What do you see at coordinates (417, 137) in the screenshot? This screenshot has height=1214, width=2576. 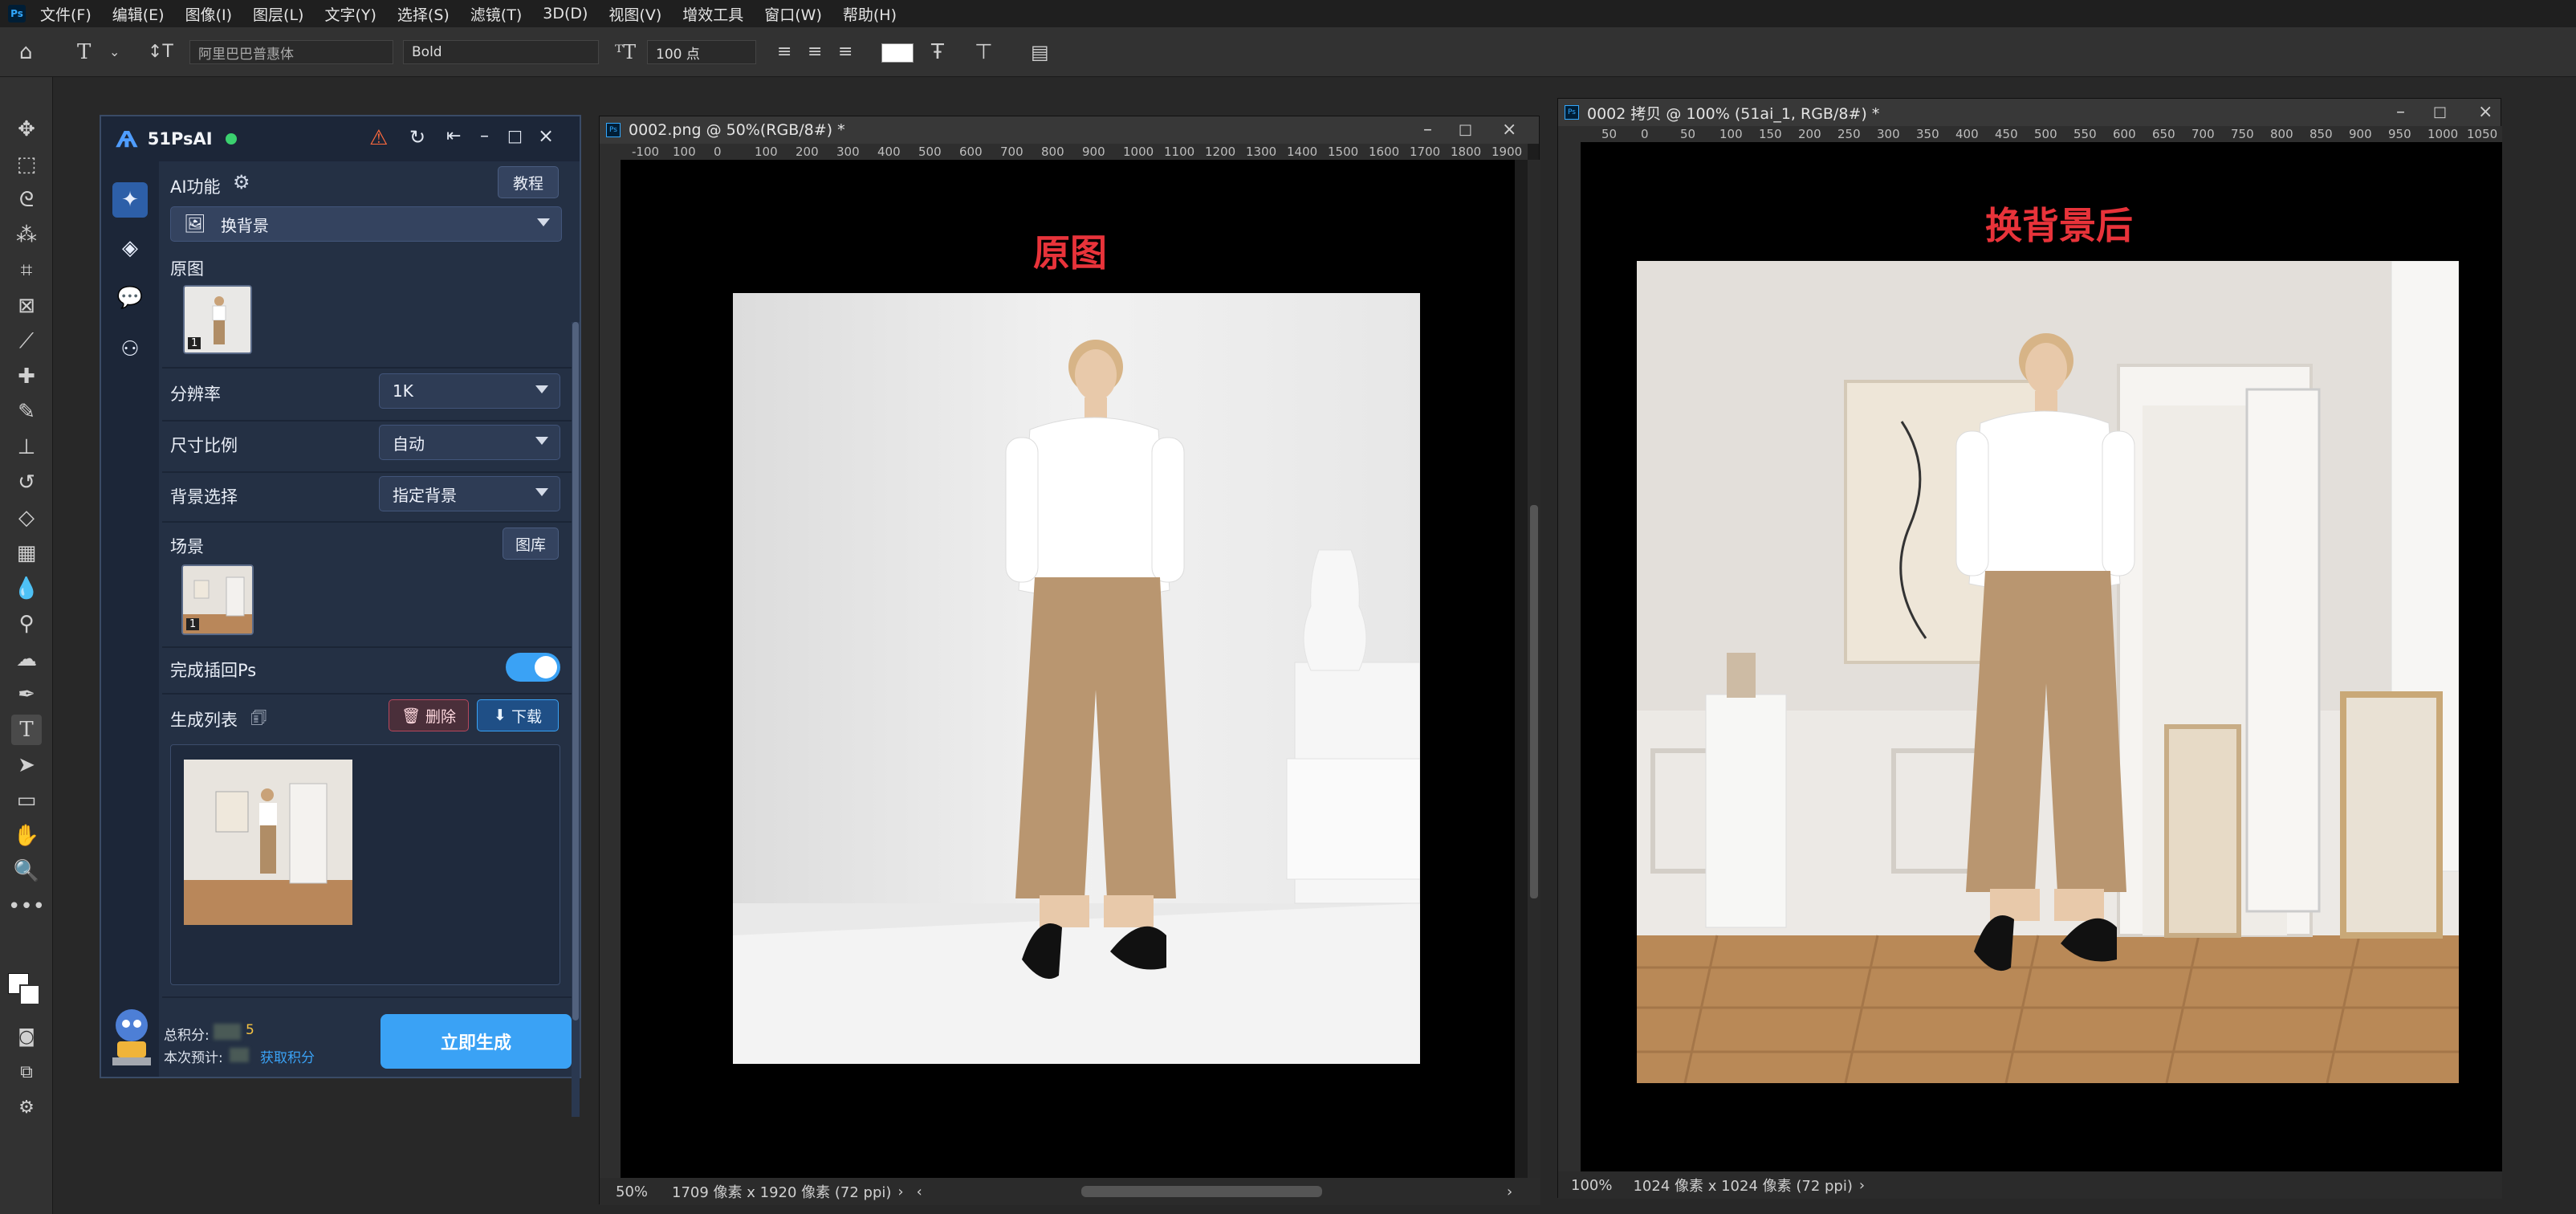 I see `refresh-icon: ↻` at bounding box center [417, 137].